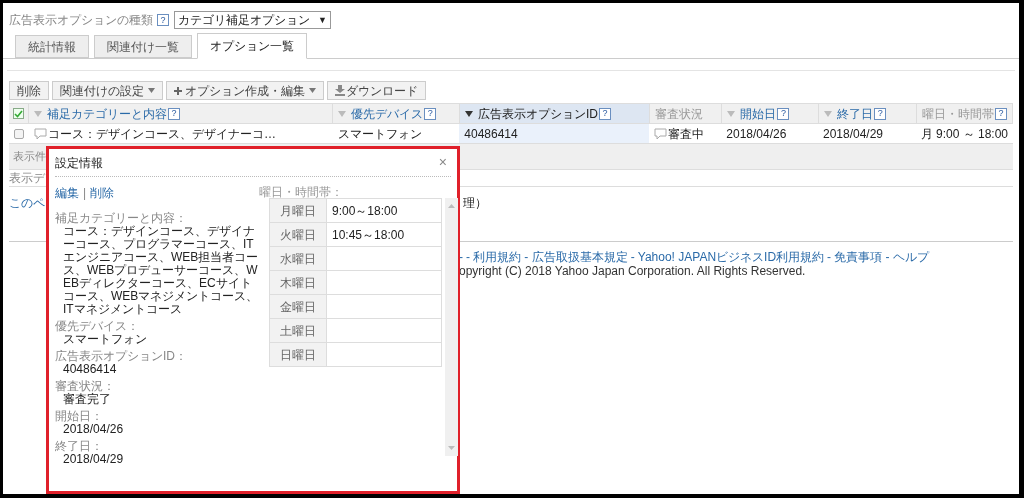  Describe the element at coordinates (18, 113) in the screenshot. I see `select-all-checkbox` at that location.